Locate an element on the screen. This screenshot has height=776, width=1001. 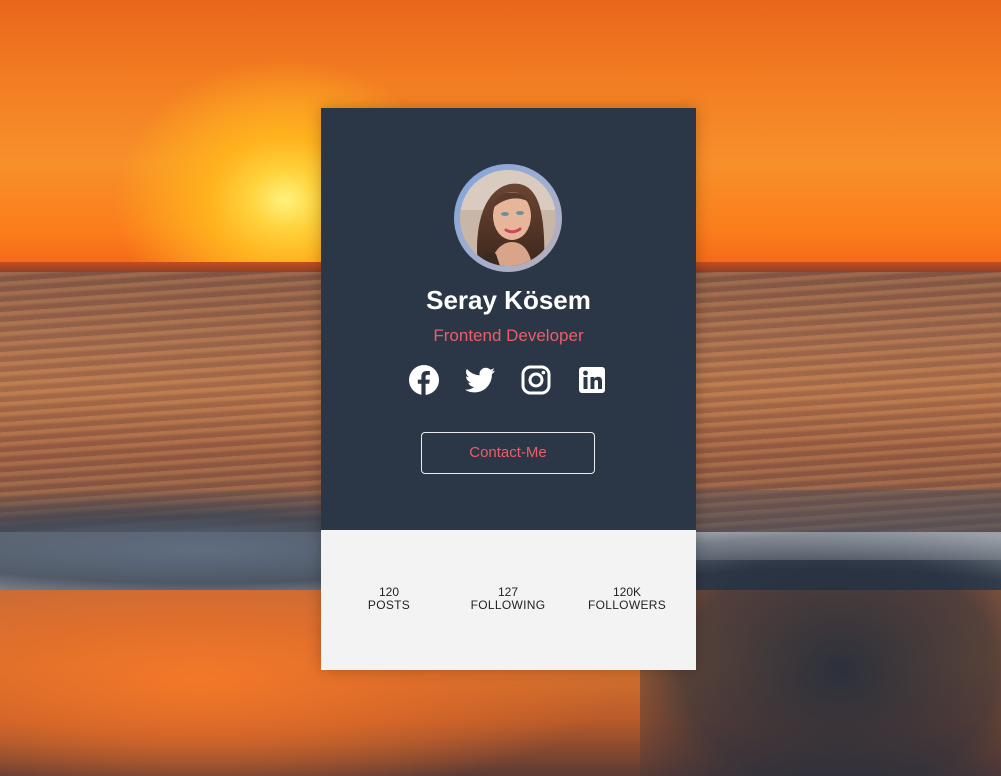
contact-me-button: Contact-Me is located at coordinates (508, 453).